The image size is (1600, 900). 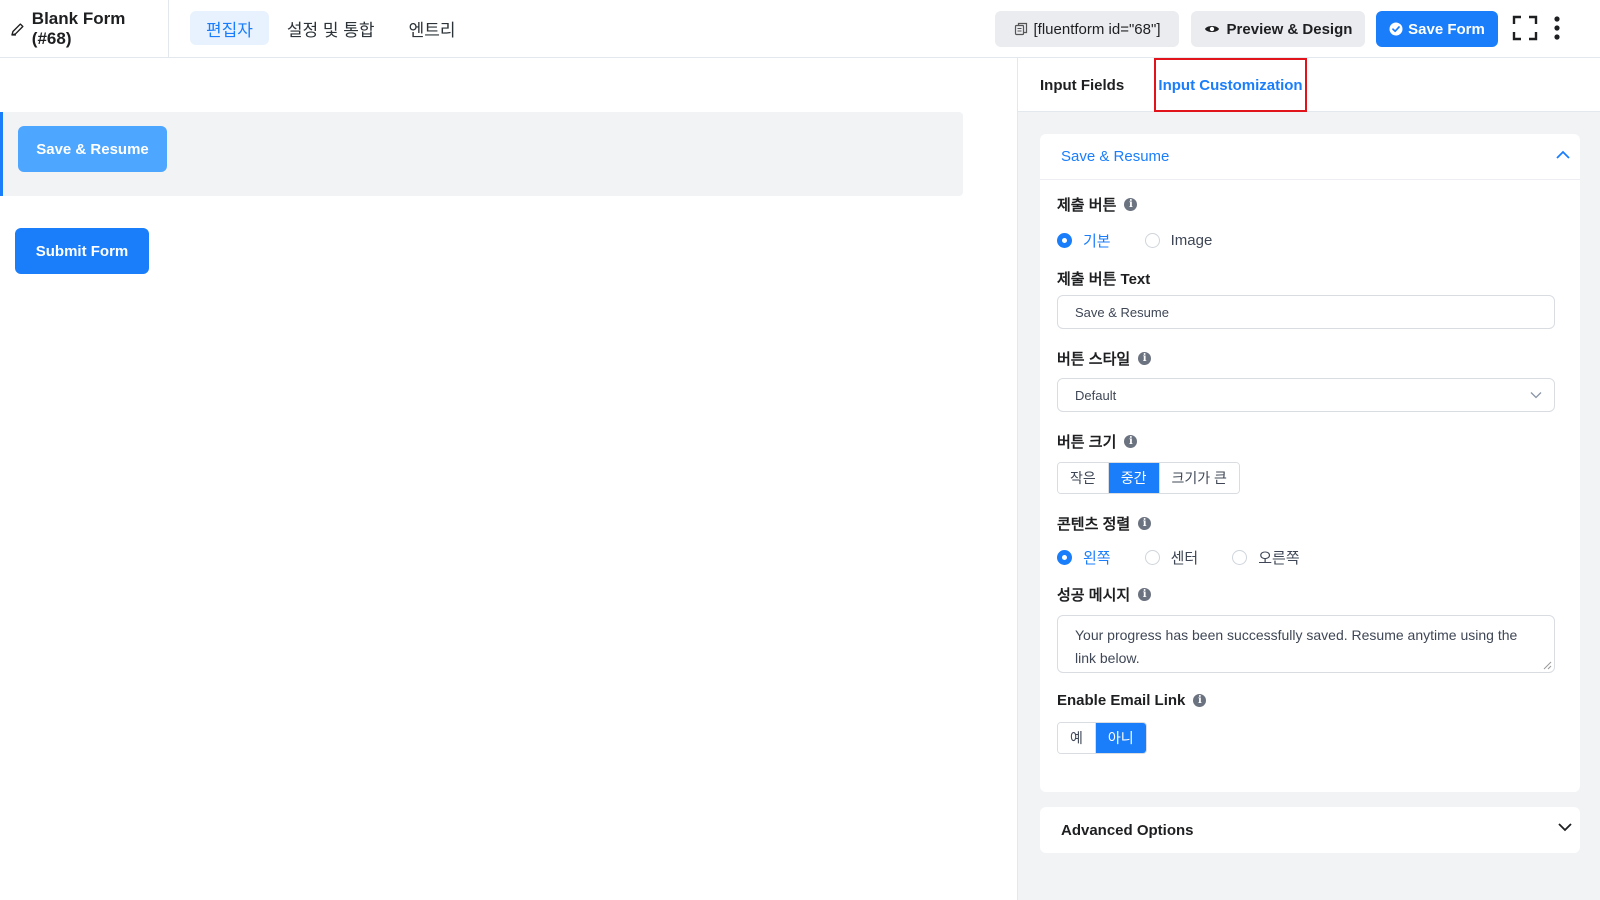 I want to click on button-size-label: 버튼 크기 i, so click(x=1097, y=441).